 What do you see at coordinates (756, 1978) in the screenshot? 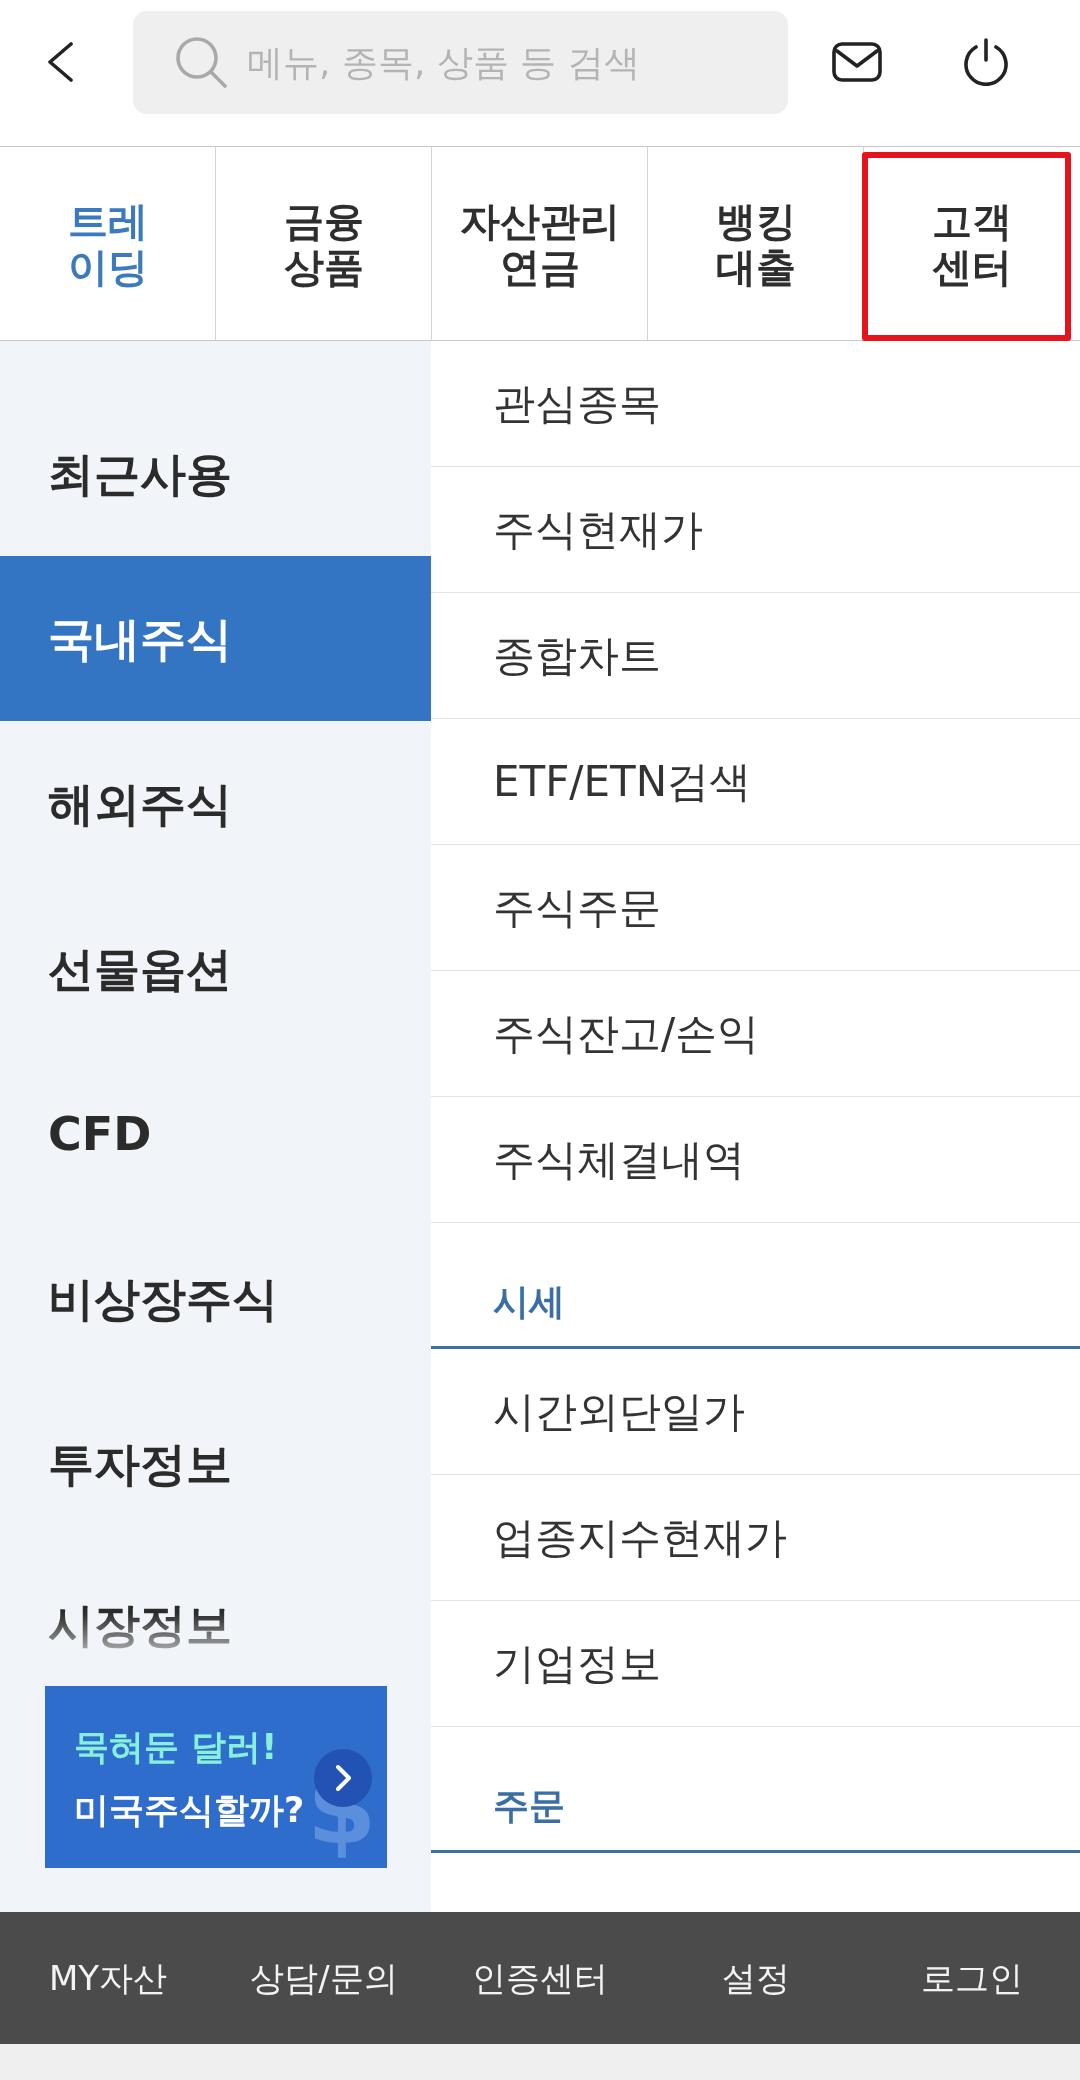
I see `bottom-nav-item: 설정` at bounding box center [756, 1978].